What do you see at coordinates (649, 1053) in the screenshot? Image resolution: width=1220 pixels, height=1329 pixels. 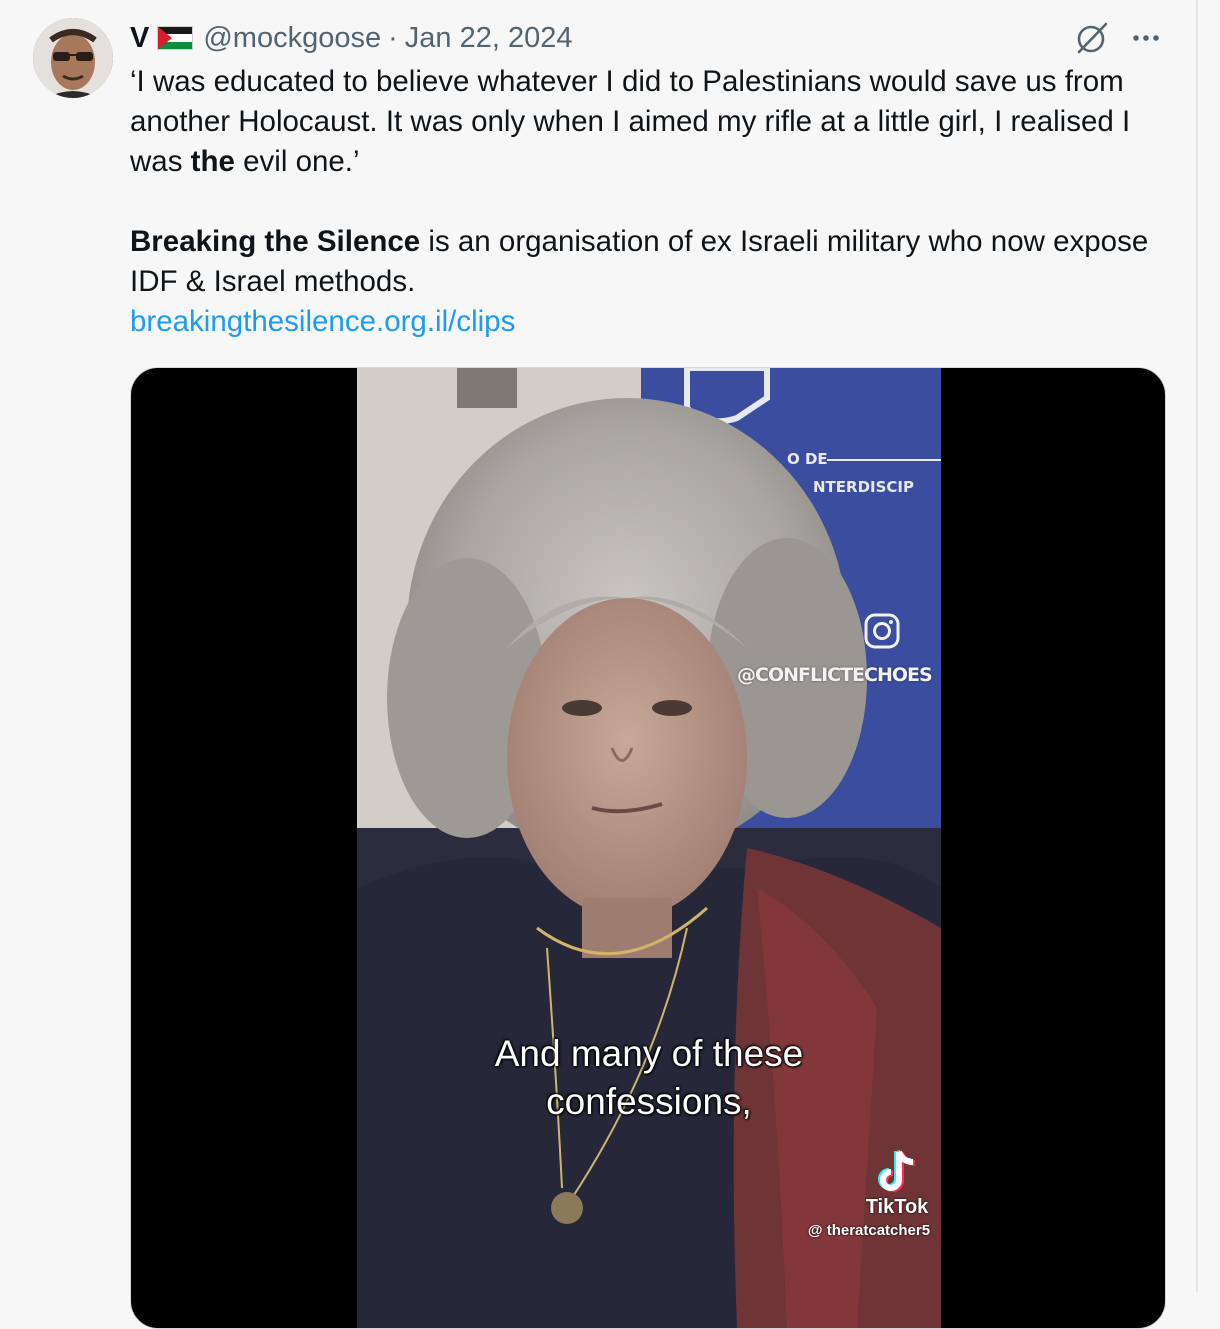 I see `caption-line-1: And many of these` at bounding box center [649, 1053].